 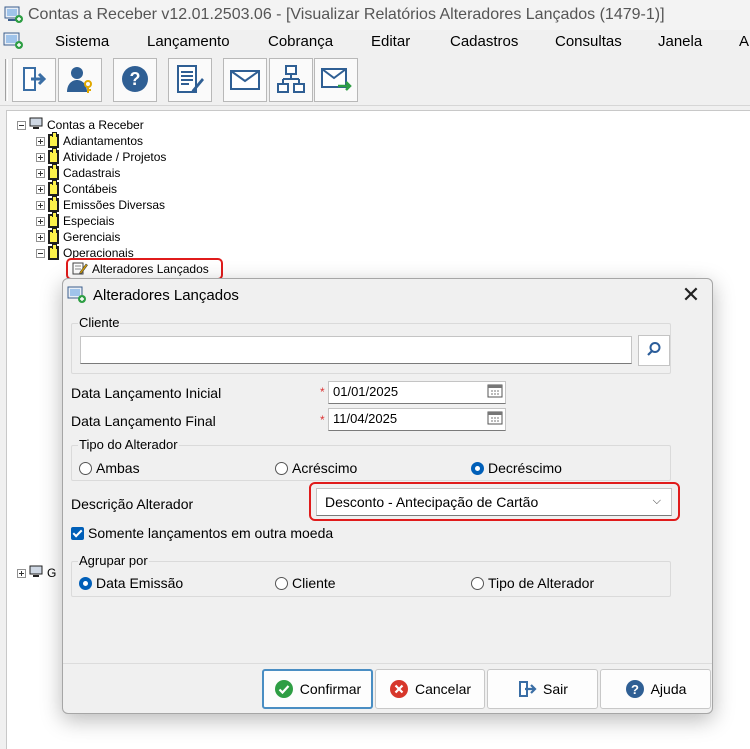 What do you see at coordinates (417, 419) in the screenshot?
I see `data-final-input: 11/04/2025` at bounding box center [417, 419].